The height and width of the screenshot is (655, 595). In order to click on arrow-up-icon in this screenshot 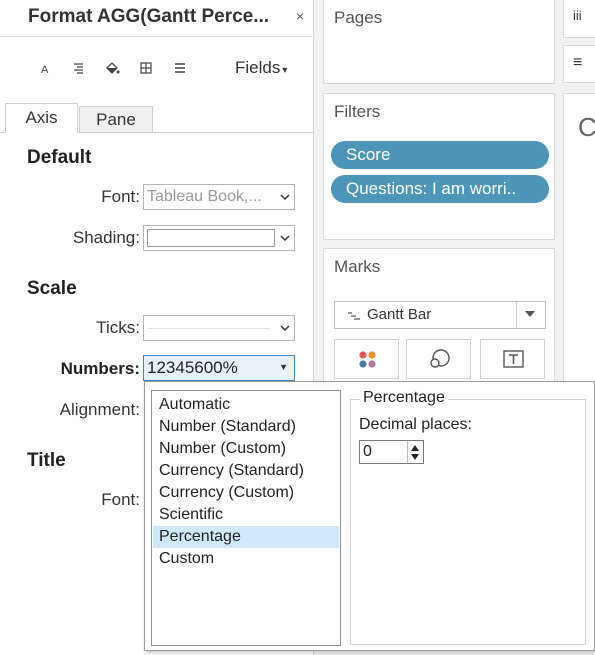, I will do `click(415, 448)`.